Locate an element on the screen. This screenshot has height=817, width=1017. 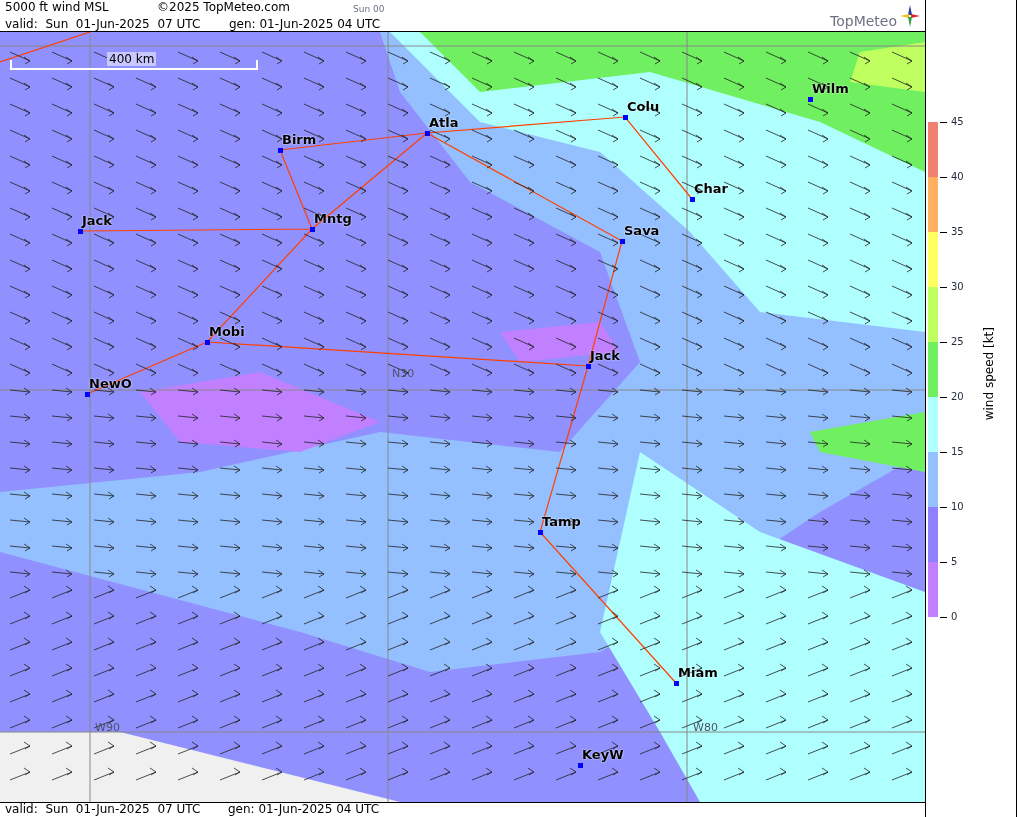
grid-label: W80 is located at coordinates (705, 728).